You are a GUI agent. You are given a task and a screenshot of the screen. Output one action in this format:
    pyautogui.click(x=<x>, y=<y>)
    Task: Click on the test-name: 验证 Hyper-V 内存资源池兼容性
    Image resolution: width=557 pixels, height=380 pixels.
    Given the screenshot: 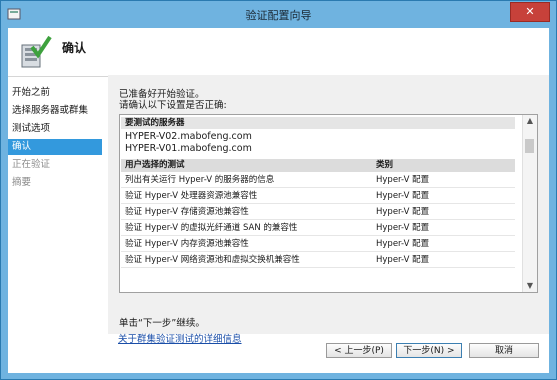 What is the action you would take?
    pyautogui.click(x=187, y=244)
    